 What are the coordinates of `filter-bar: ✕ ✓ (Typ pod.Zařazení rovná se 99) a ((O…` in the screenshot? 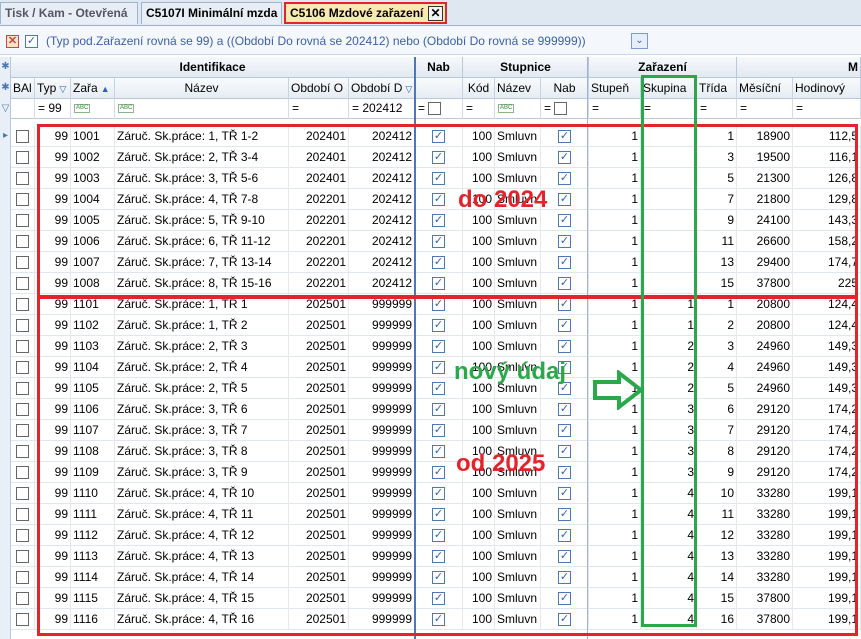 It's located at (430, 40).